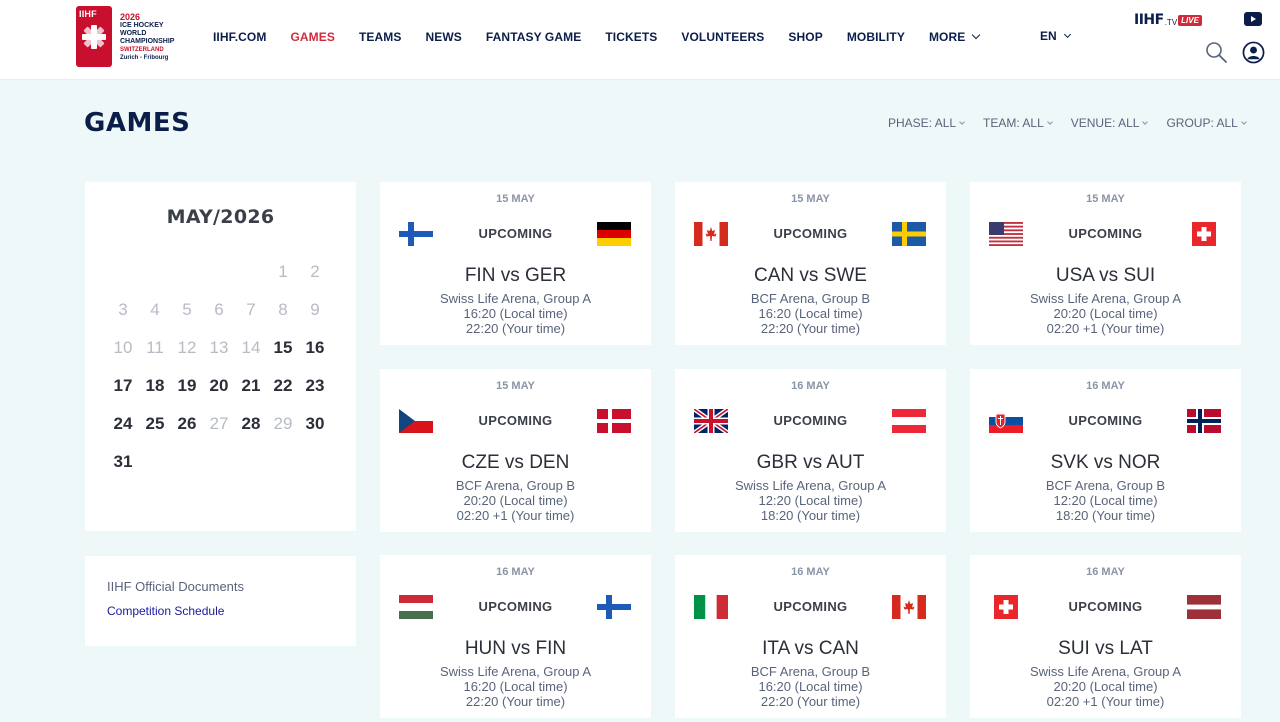 The width and height of the screenshot is (1280, 722). I want to click on nav-news: NEWS, so click(443, 37).